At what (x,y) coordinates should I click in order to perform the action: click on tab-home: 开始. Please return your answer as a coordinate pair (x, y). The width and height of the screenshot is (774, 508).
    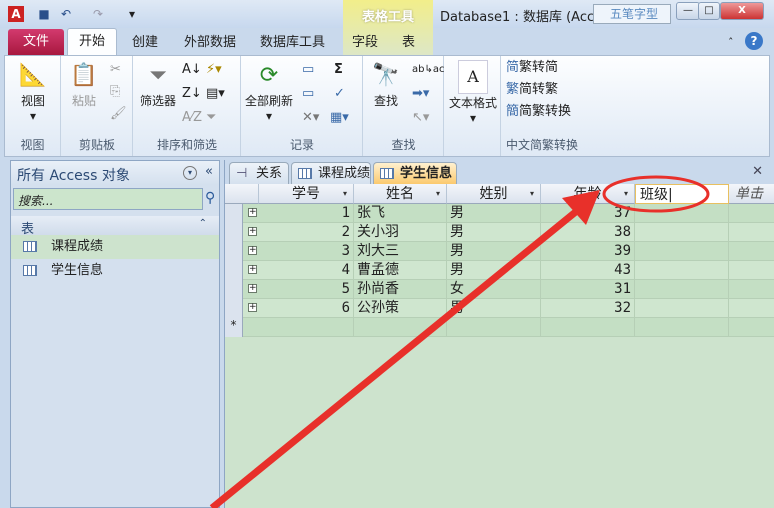
    Looking at the image, I should click on (92, 42).